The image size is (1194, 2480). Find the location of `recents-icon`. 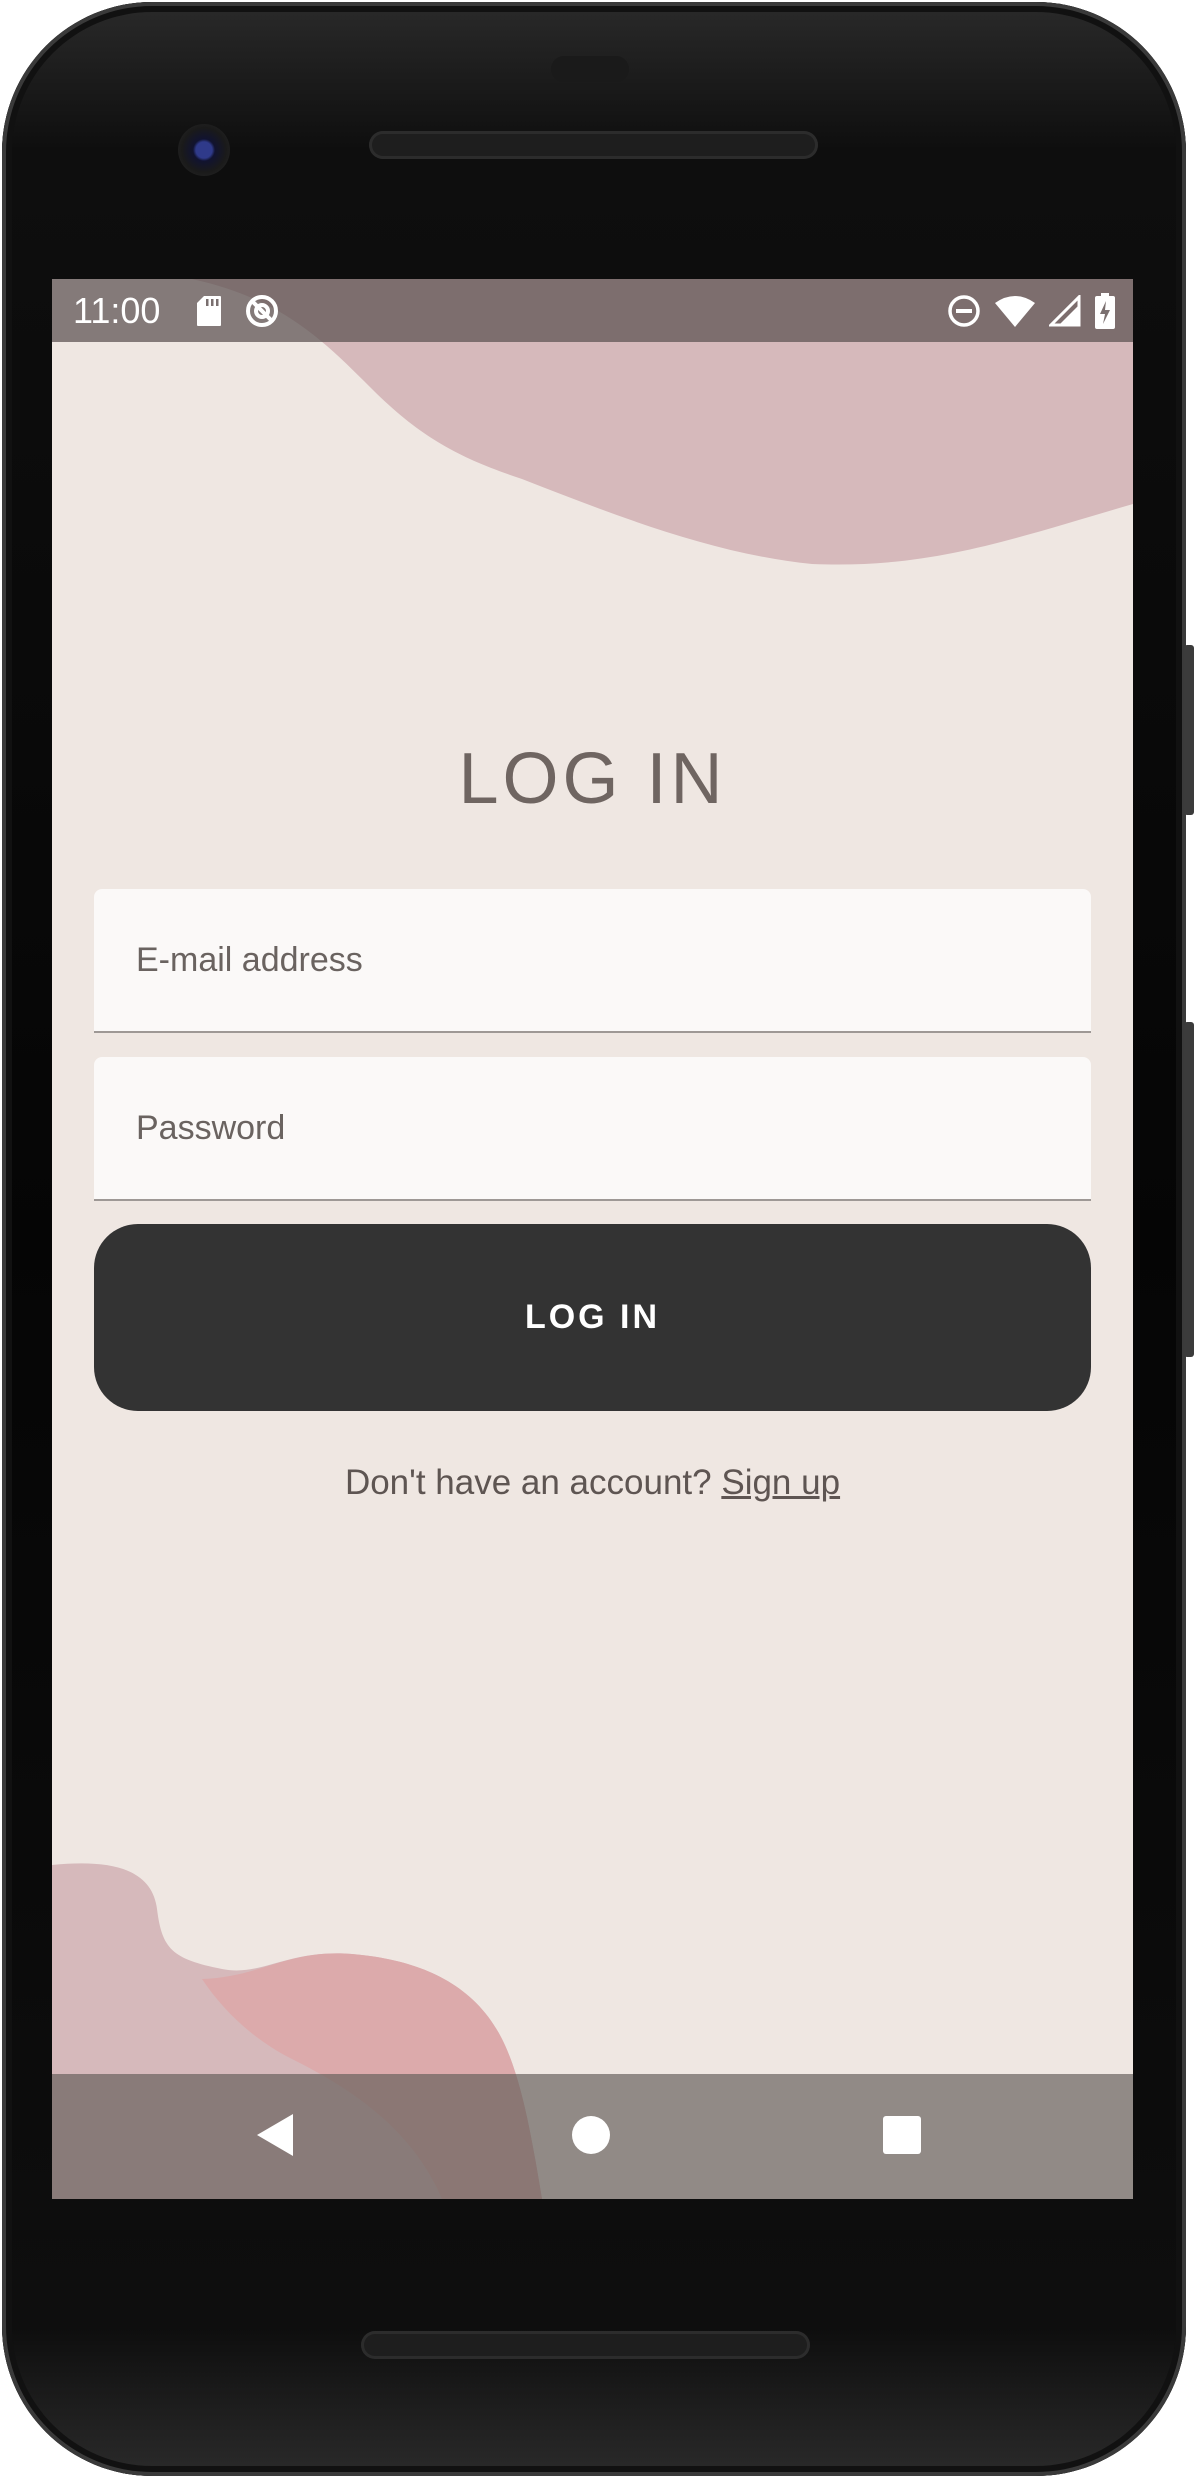

recents-icon is located at coordinates (902, 2137).